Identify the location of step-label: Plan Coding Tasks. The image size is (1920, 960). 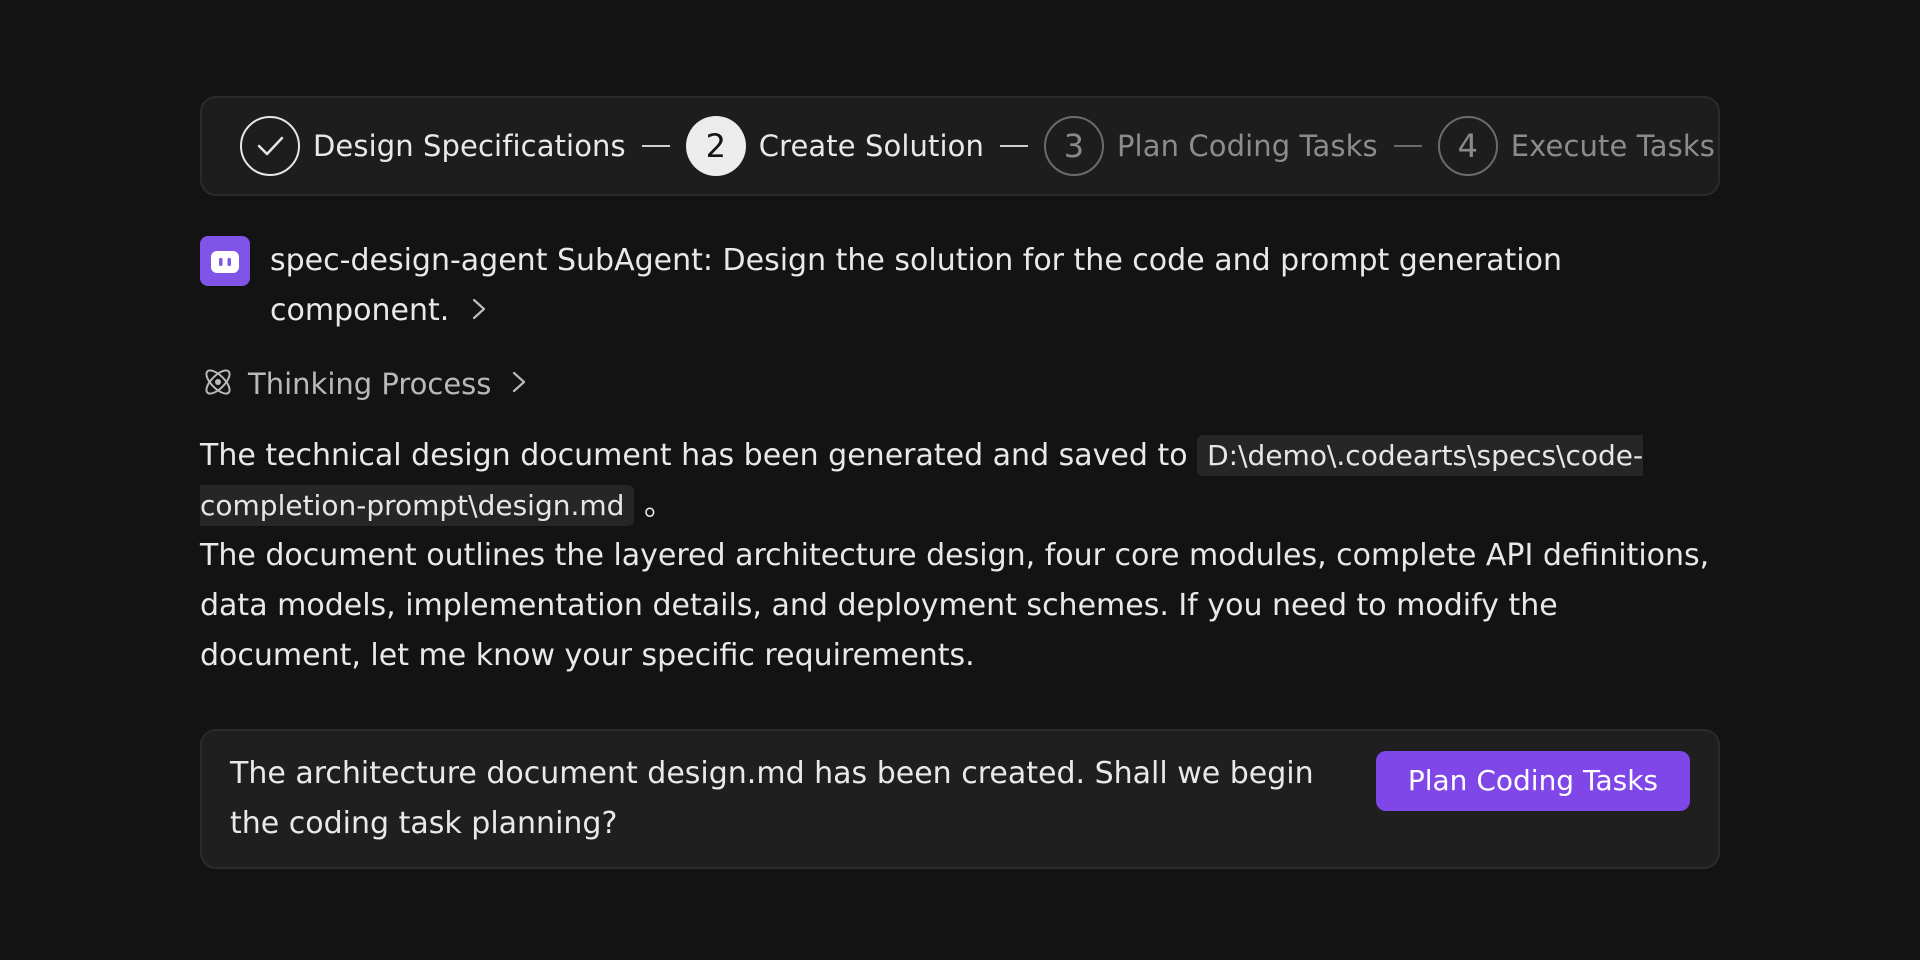
(1247, 146).